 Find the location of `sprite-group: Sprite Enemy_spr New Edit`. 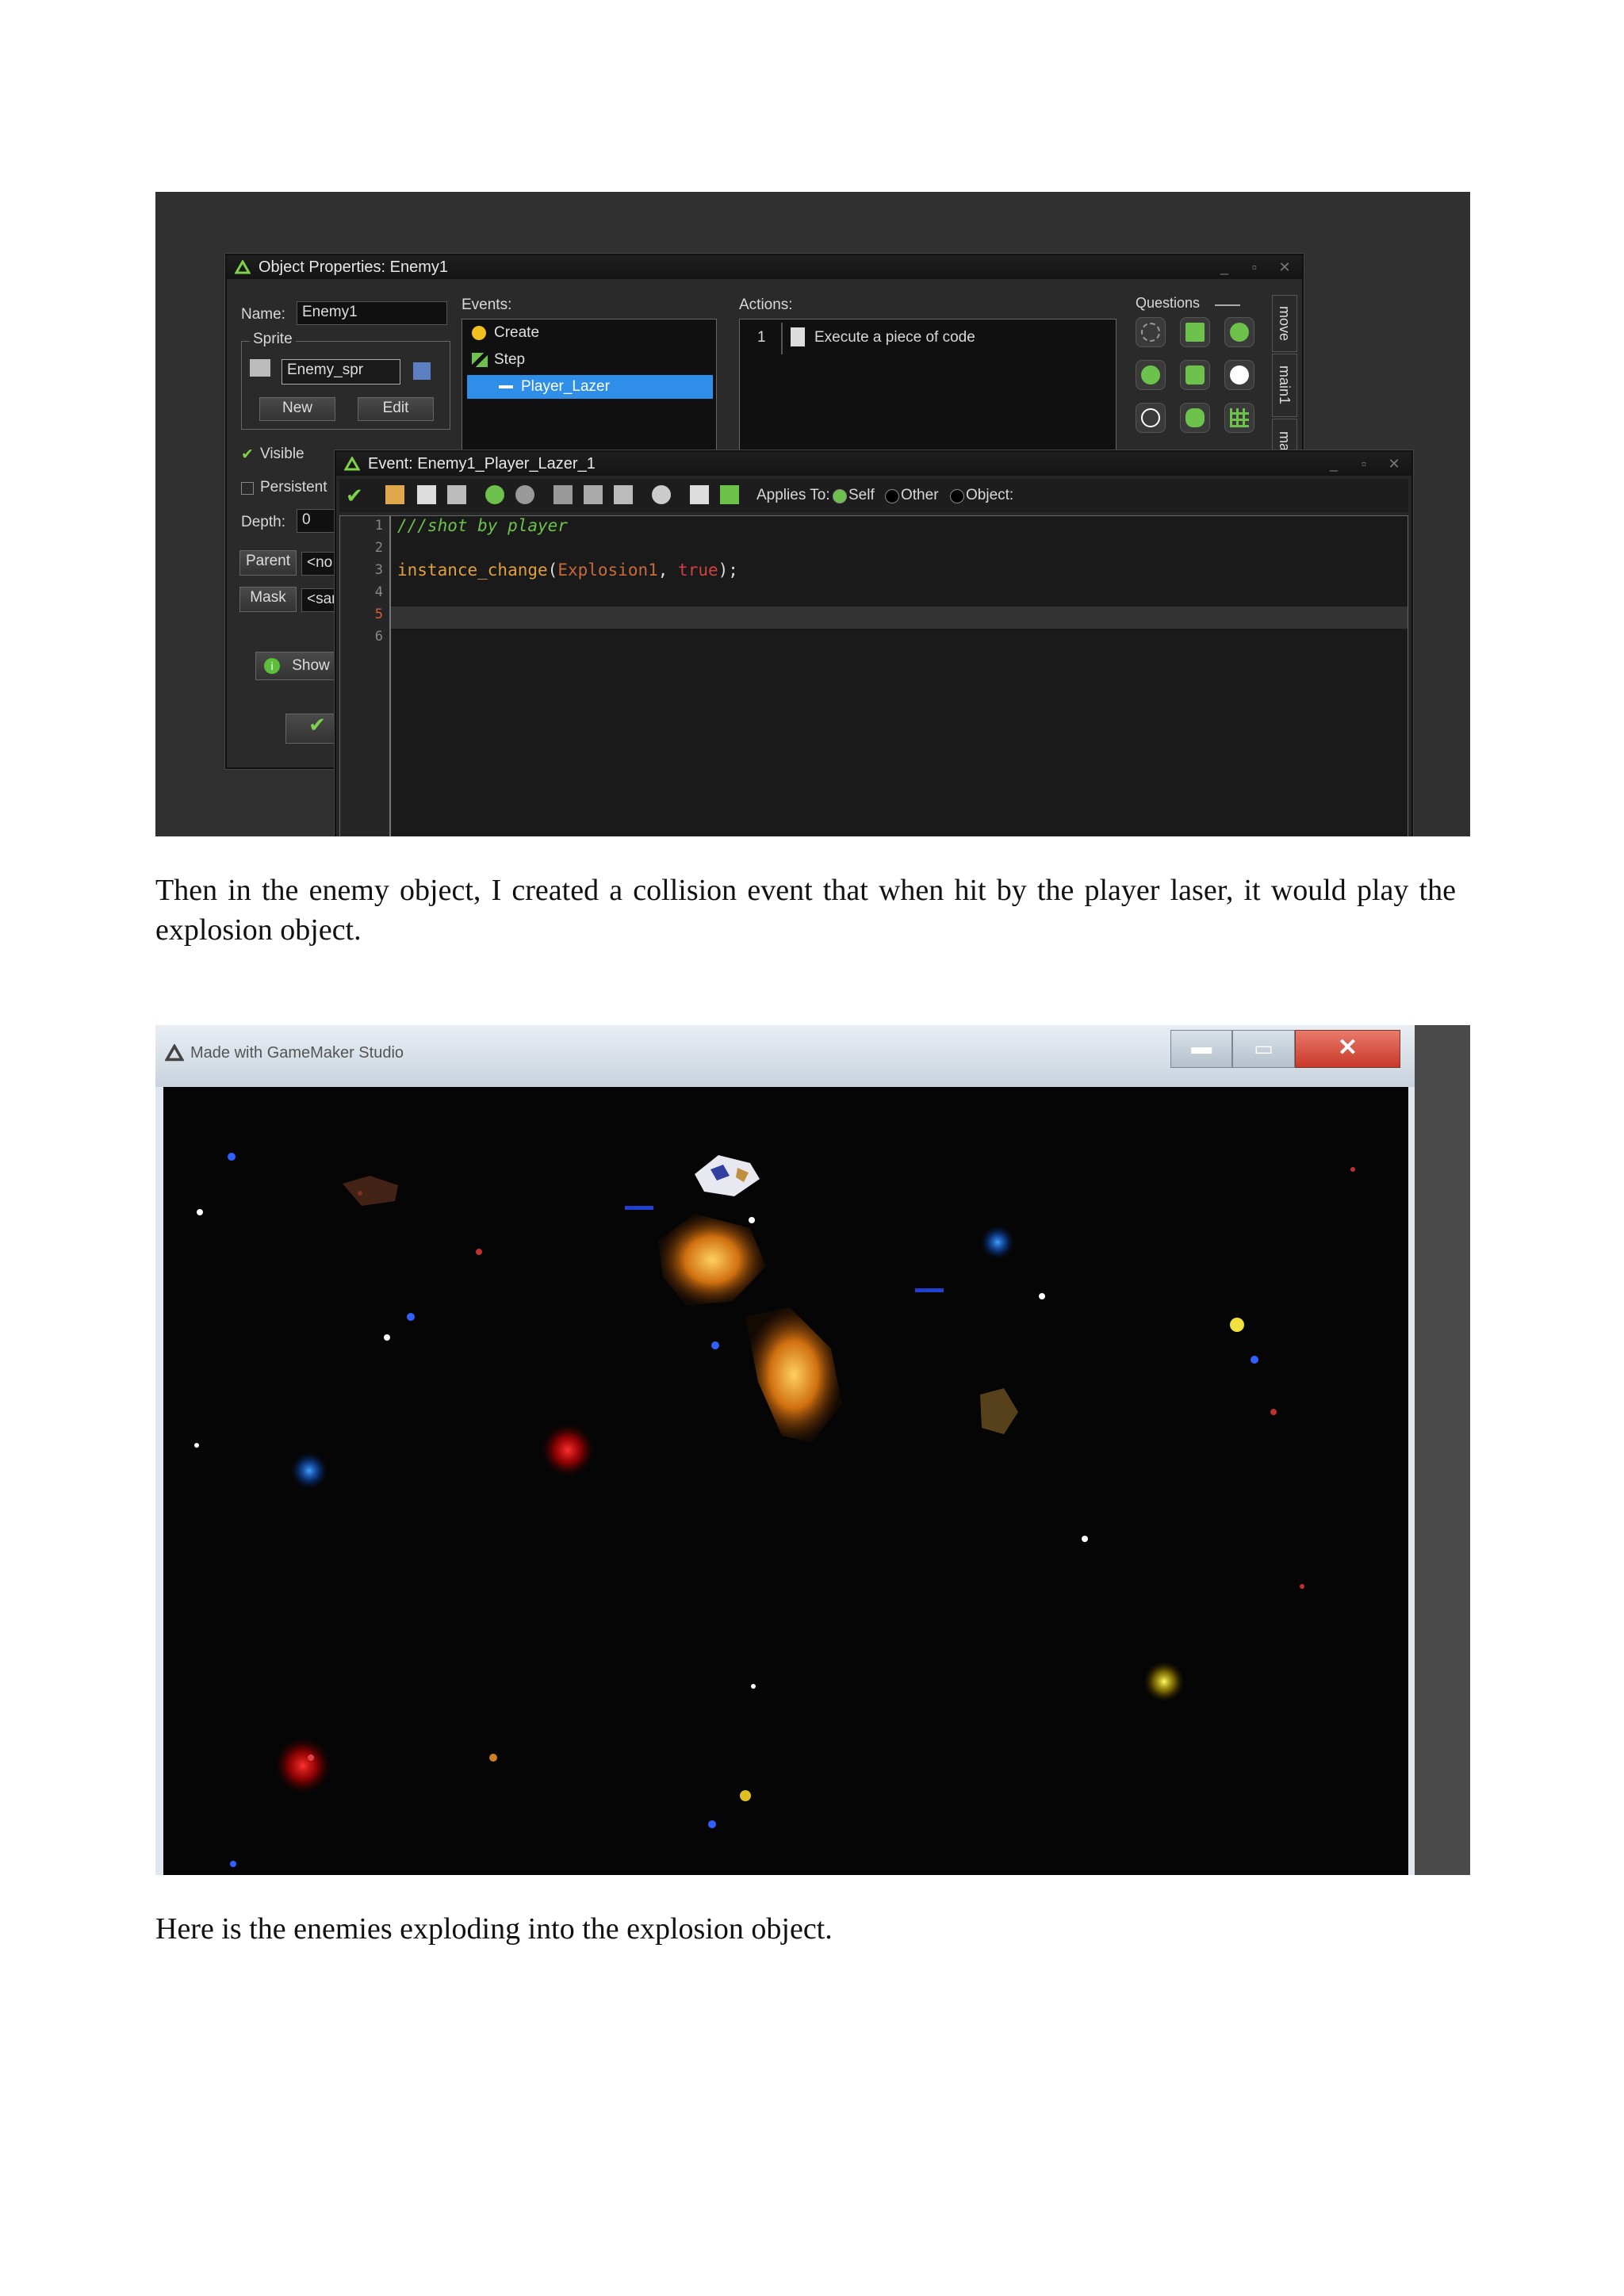

sprite-group: Sprite Enemy_spr New Edit is located at coordinates (345, 381).